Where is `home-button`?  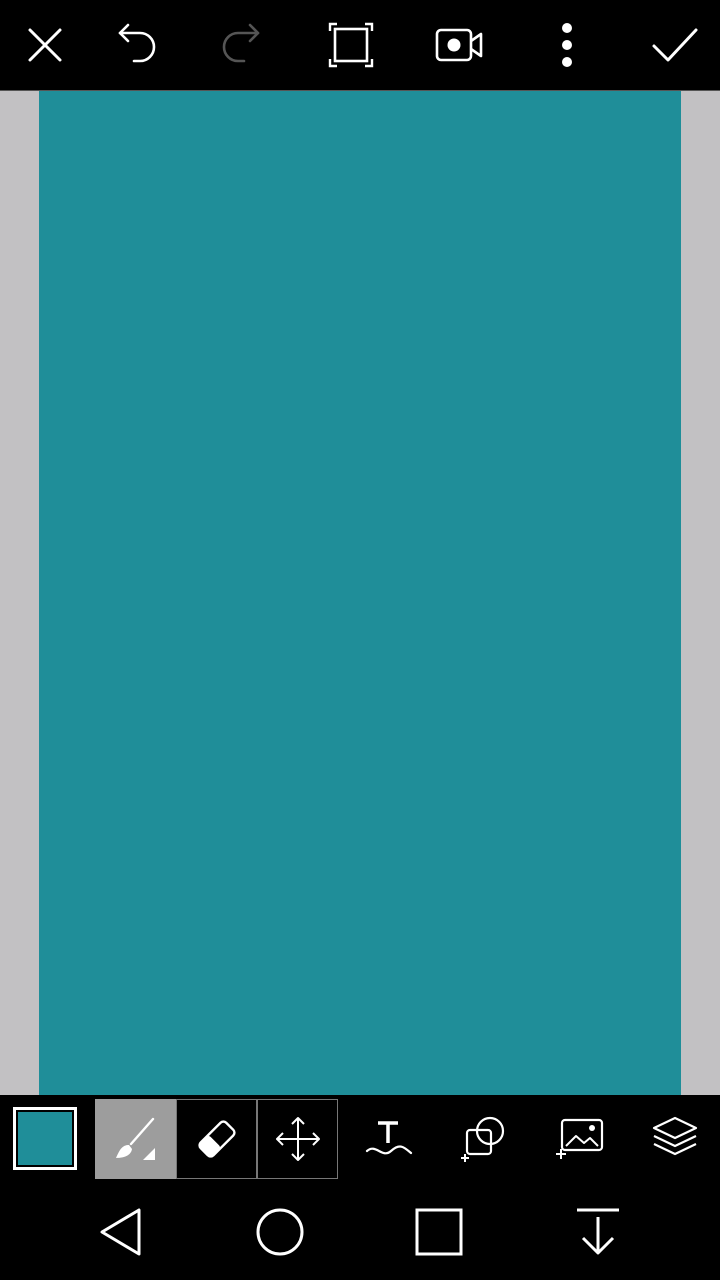
home-button is located at coordinates (280, 1232).